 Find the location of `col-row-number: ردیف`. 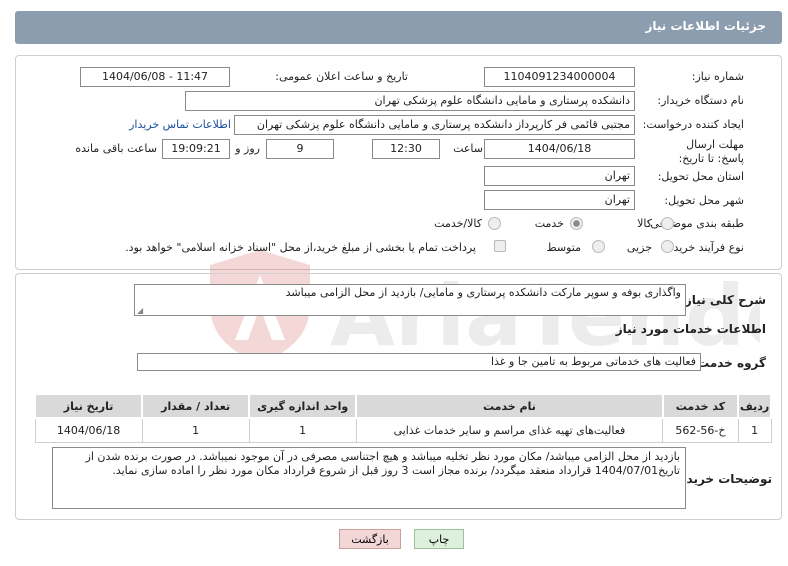

col-row-number: ردیف is located at coordinates (754, 406).